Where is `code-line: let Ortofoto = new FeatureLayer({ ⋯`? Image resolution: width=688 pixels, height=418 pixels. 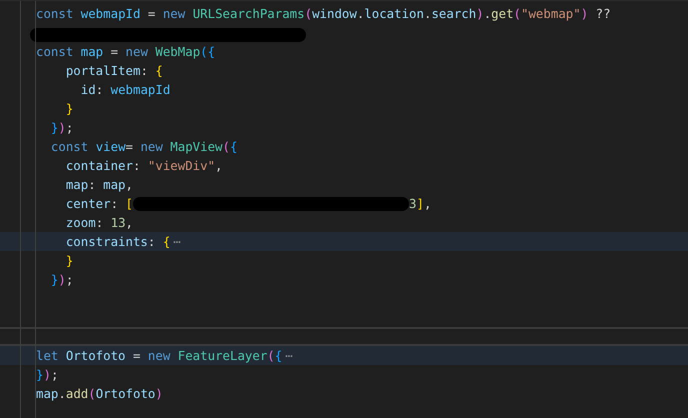 code-line: let Ortofoto = new FeatureLayer({ ⋯ is located at coordinates (164, 356).